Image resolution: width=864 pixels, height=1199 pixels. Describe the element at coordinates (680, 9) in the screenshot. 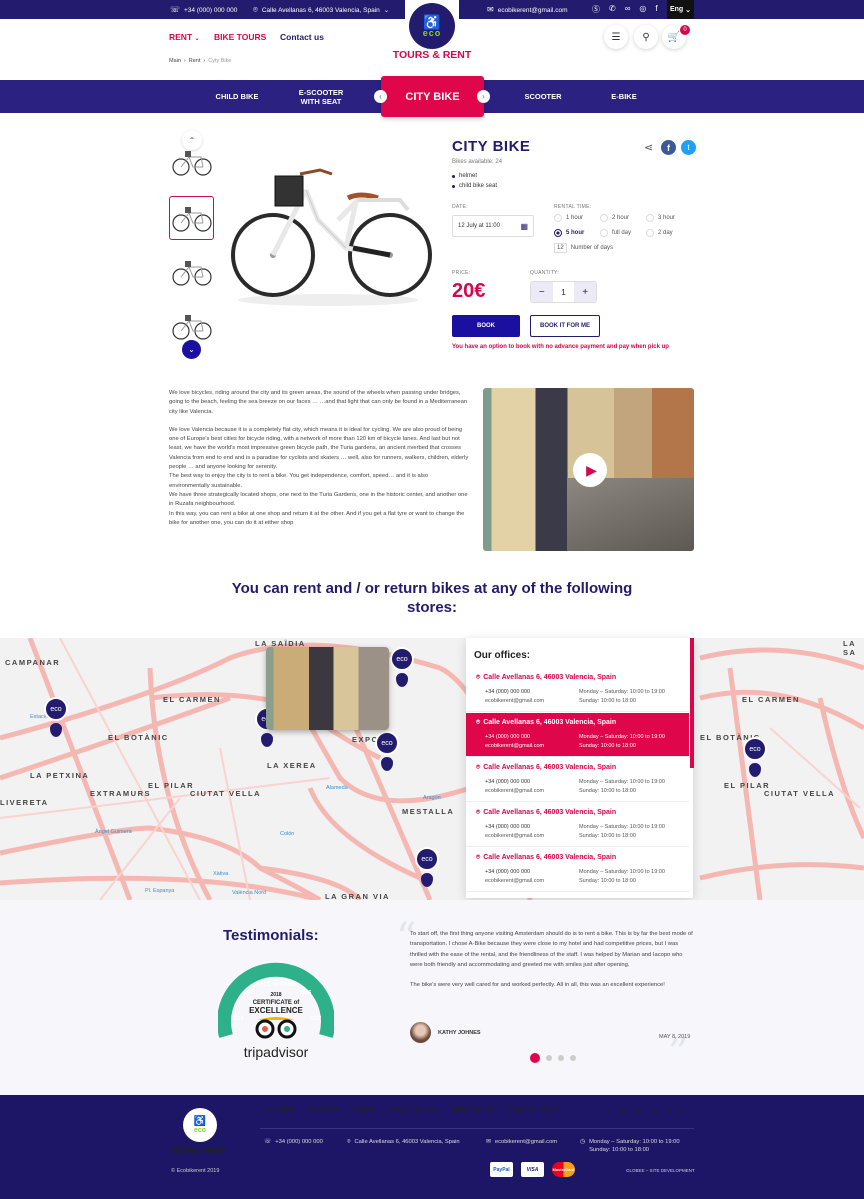

I see `language-selector: Eng ⌄` at that location.